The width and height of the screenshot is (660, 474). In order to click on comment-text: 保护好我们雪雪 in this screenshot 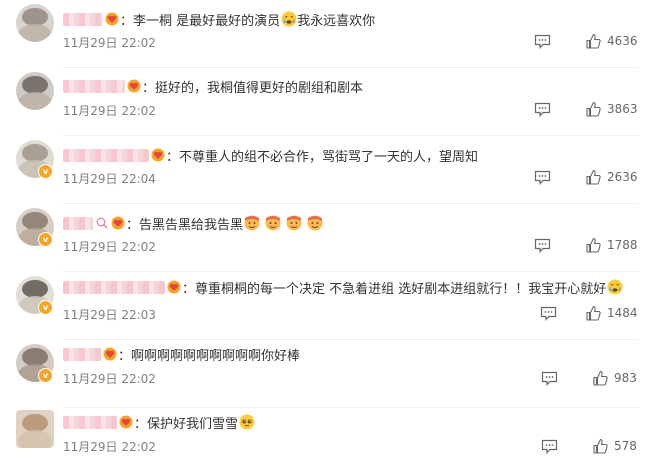, I will do `click(193, 424)`.